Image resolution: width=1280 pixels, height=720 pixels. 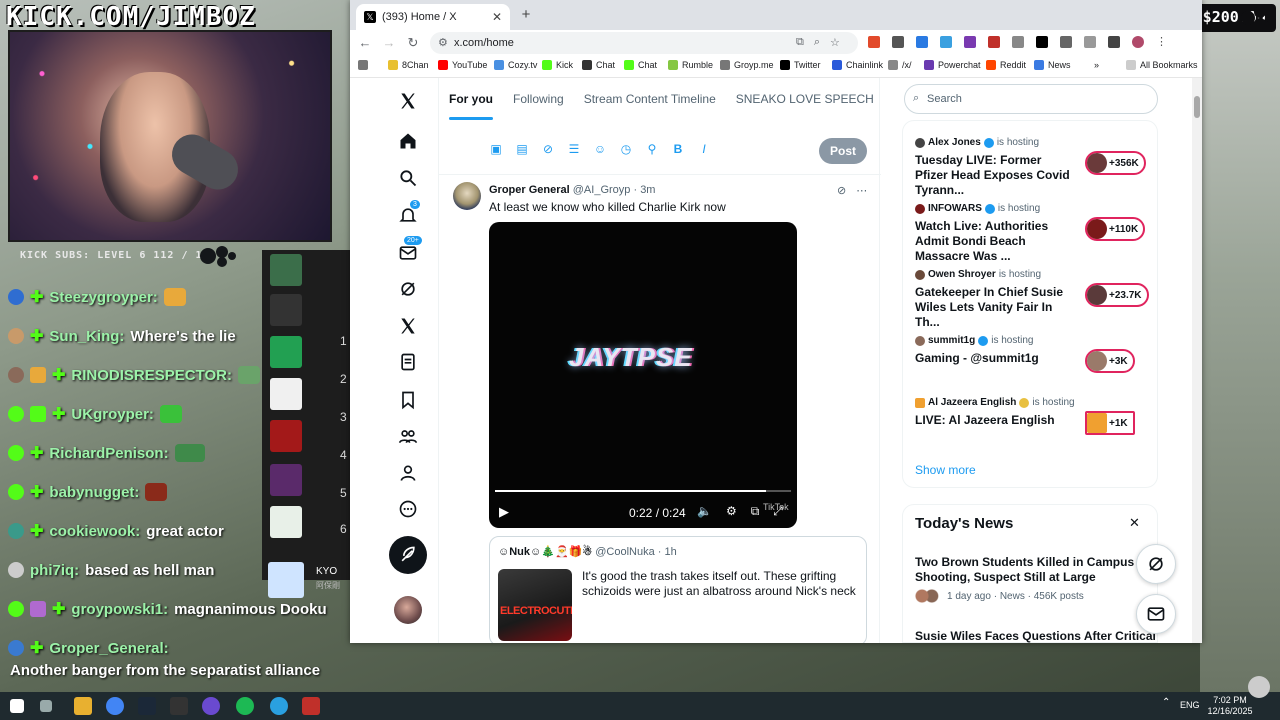 What do you see at coordinates (704, 149) in the screenshot?
I see `italic-icon: I` at bounding box center [704, 149].